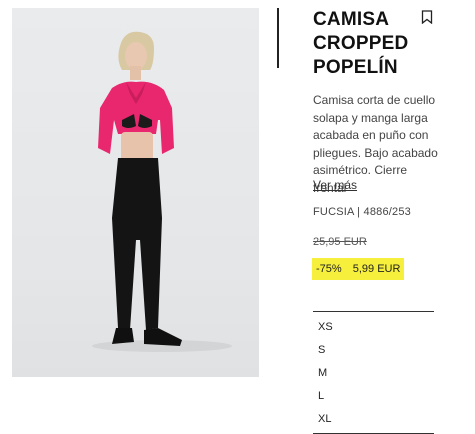 This screenshot has height=434, width=475. Describe the element at coordinates (340, 242) in the screenshot. I see `old-price: 25,95 EUR` at that location.